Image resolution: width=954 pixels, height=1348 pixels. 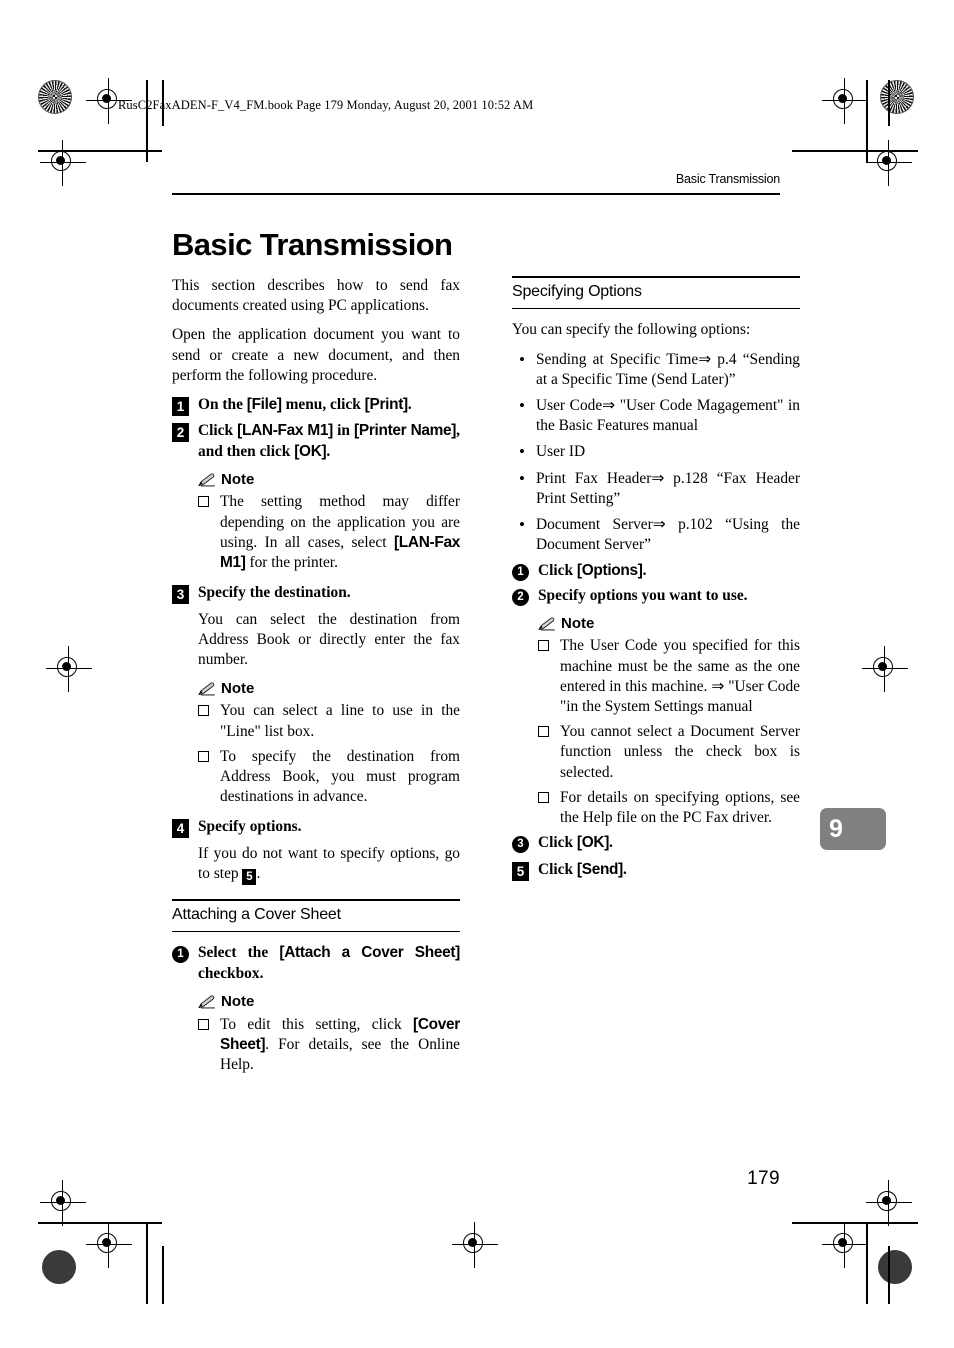 What do you see at coordinates (520, 871) in the screenshot?
I see `step-marker: 5` at bounding box center [520, 871].